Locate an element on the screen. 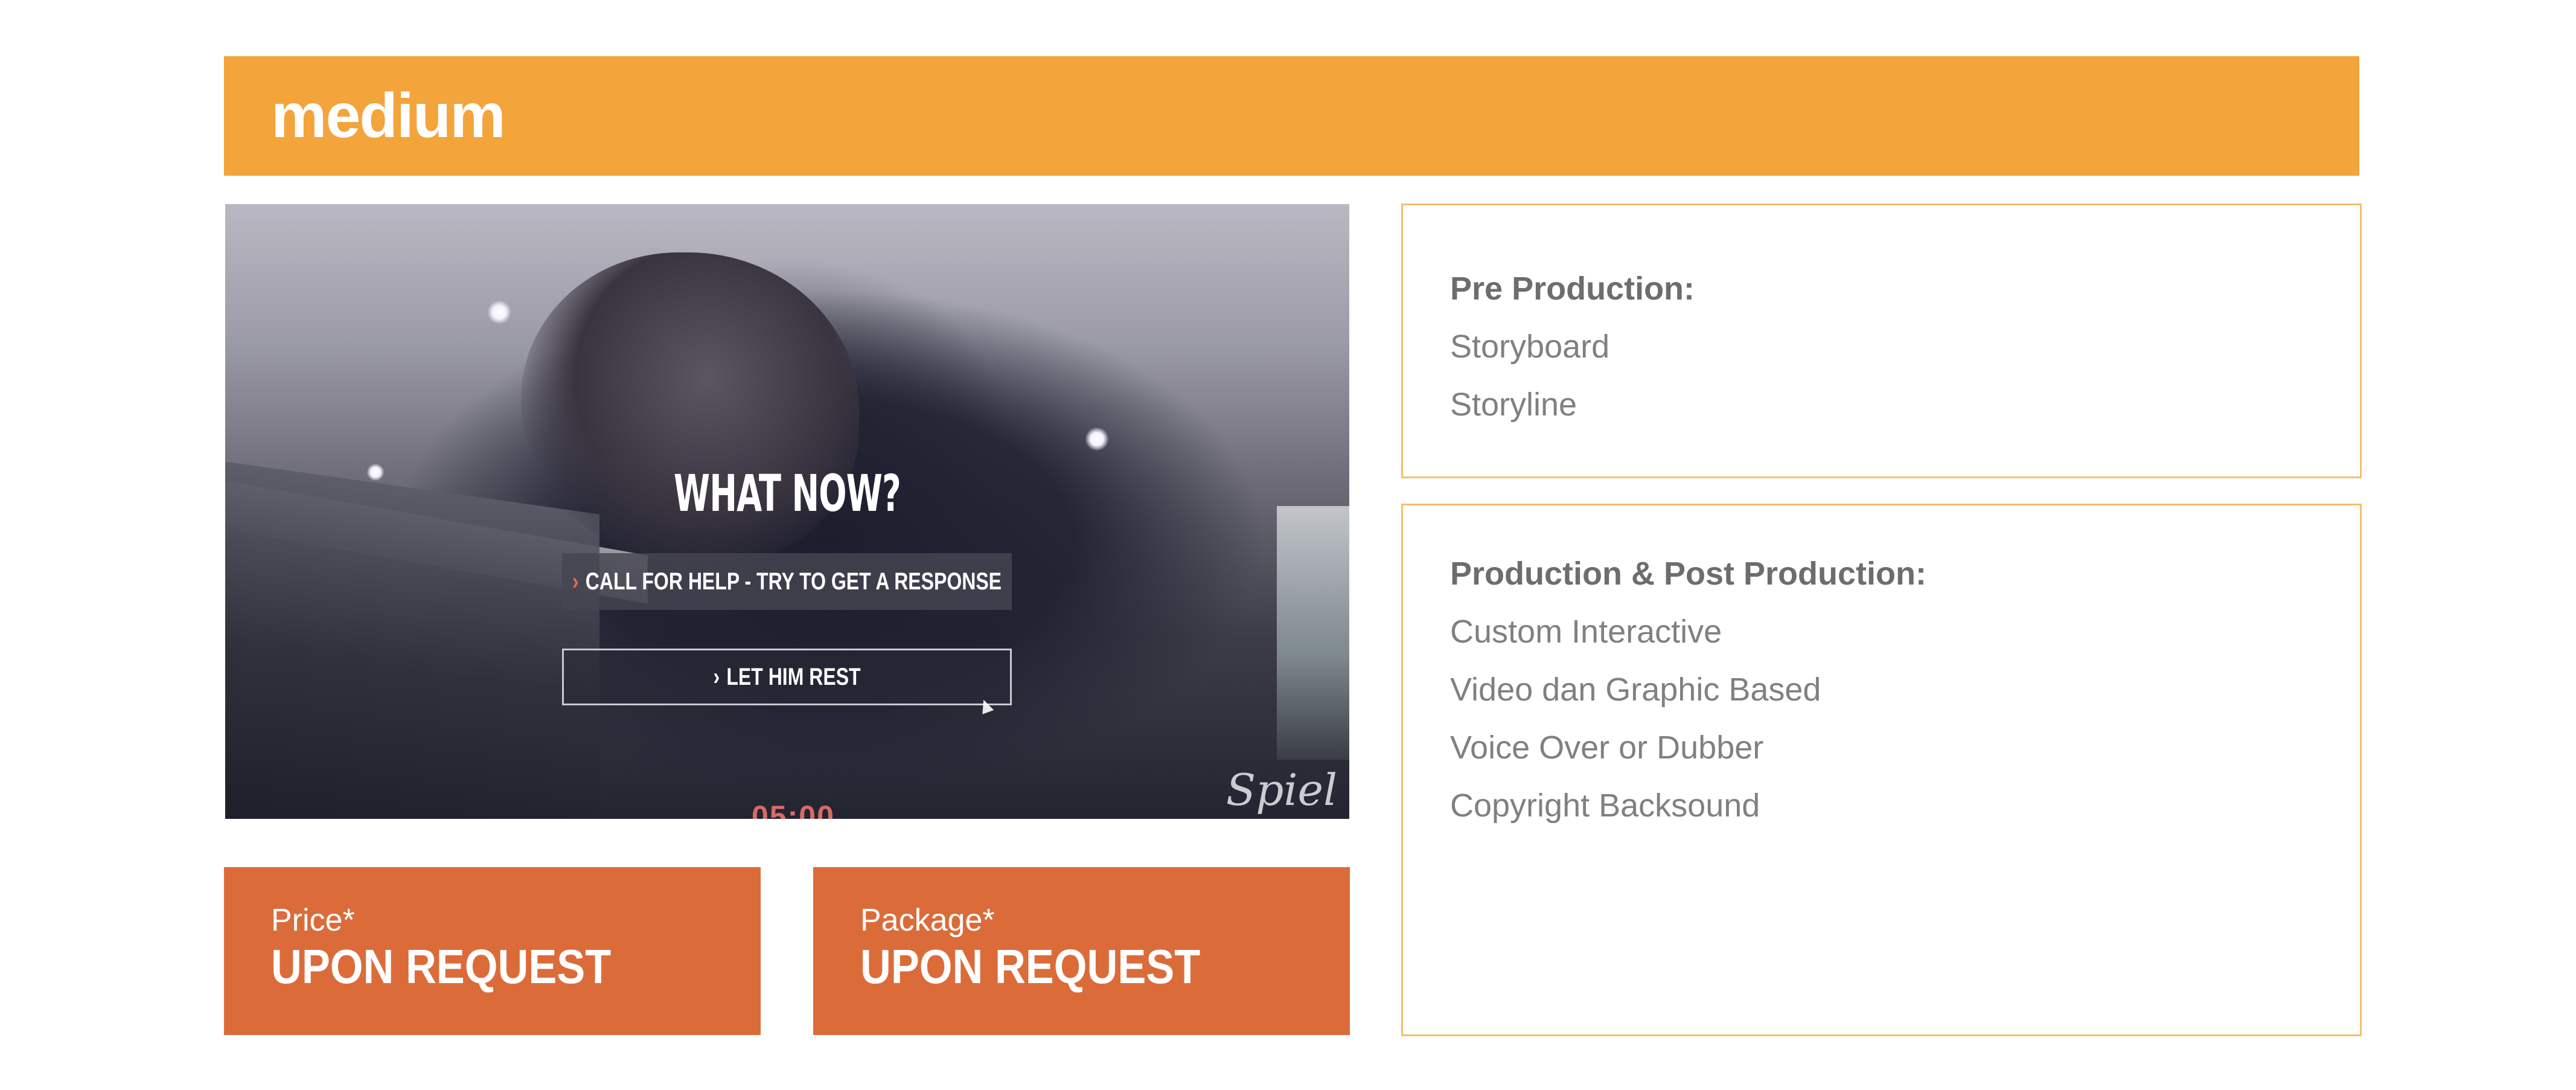 This screenshot has height=1090, width=2576. package-title: medium is located at coordinates (388, 116).